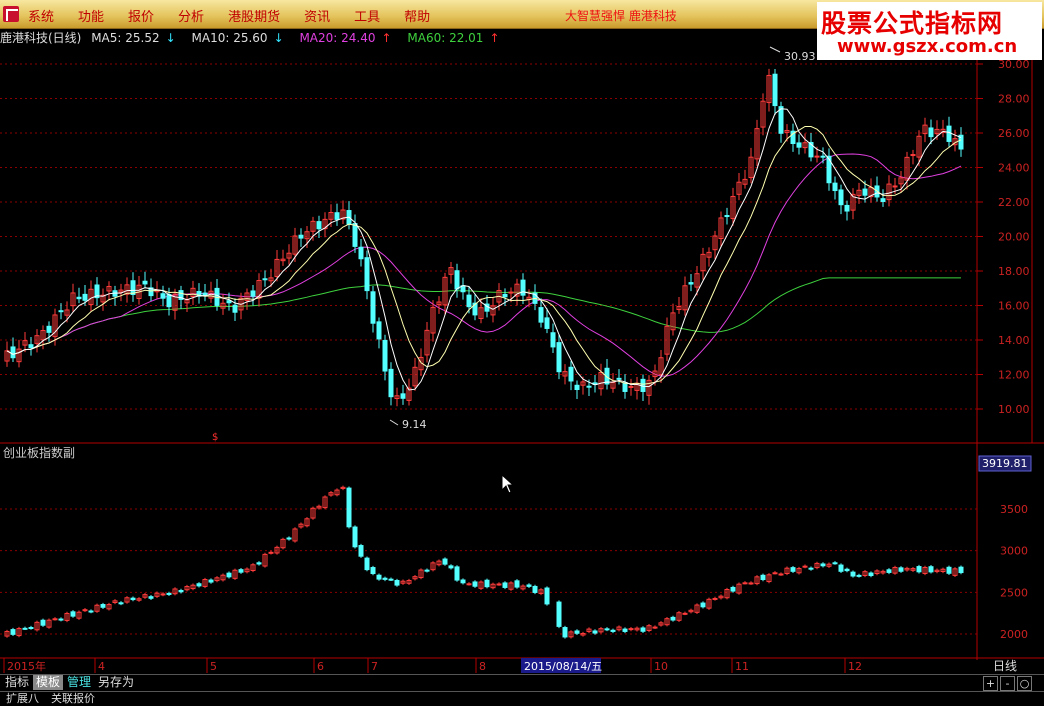 The width and height of the screenshot is (1044, 706). Describe the element at coordinates (39, 453) in the screenshot. I see `sub-chart-title: 创业板指数副` at that location.